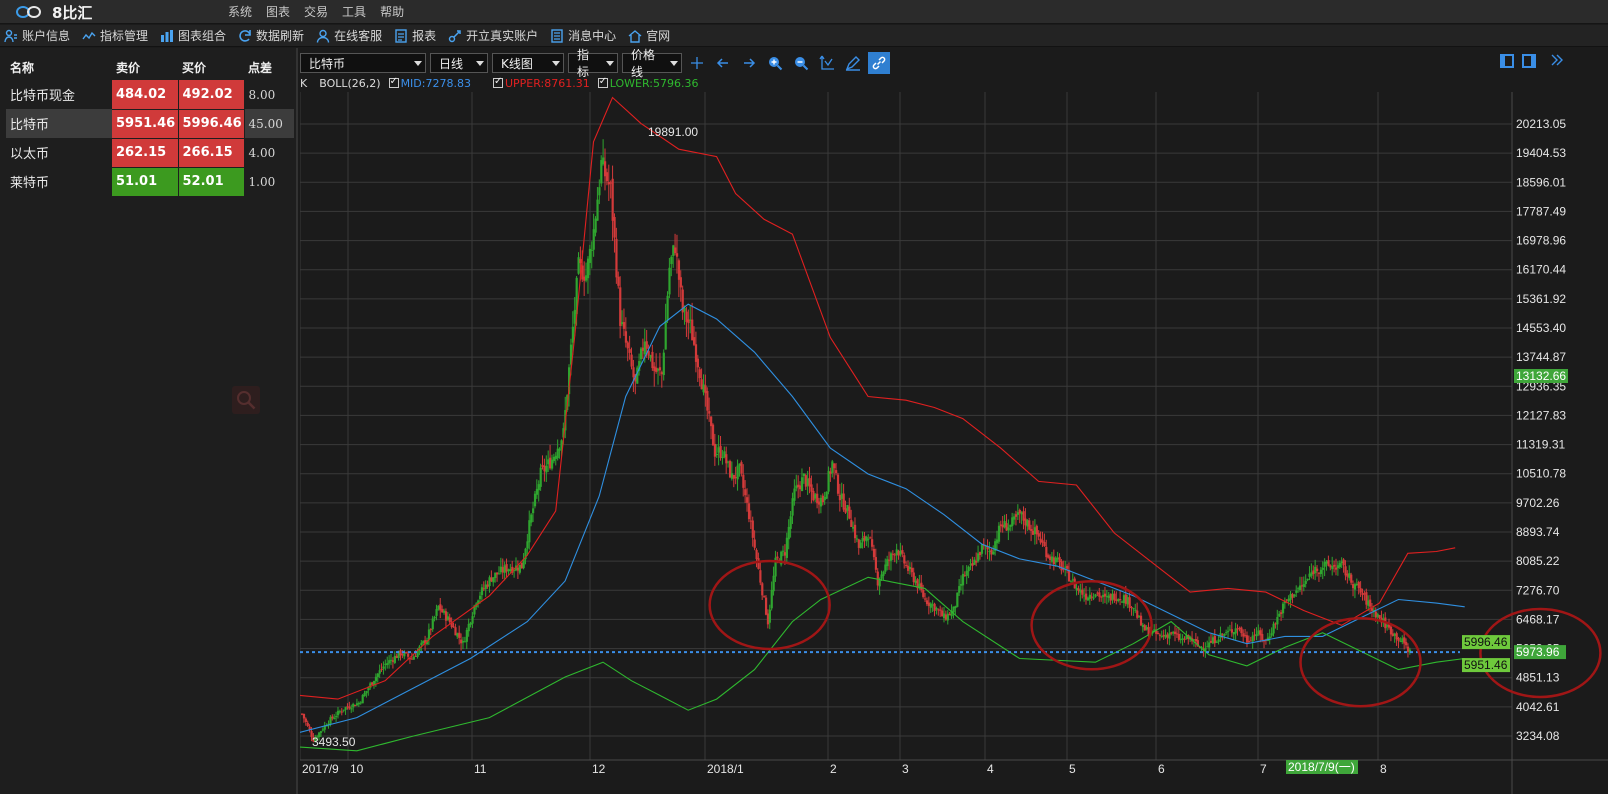  I want to click on quote-spread: 4.00, so click(269, 152).